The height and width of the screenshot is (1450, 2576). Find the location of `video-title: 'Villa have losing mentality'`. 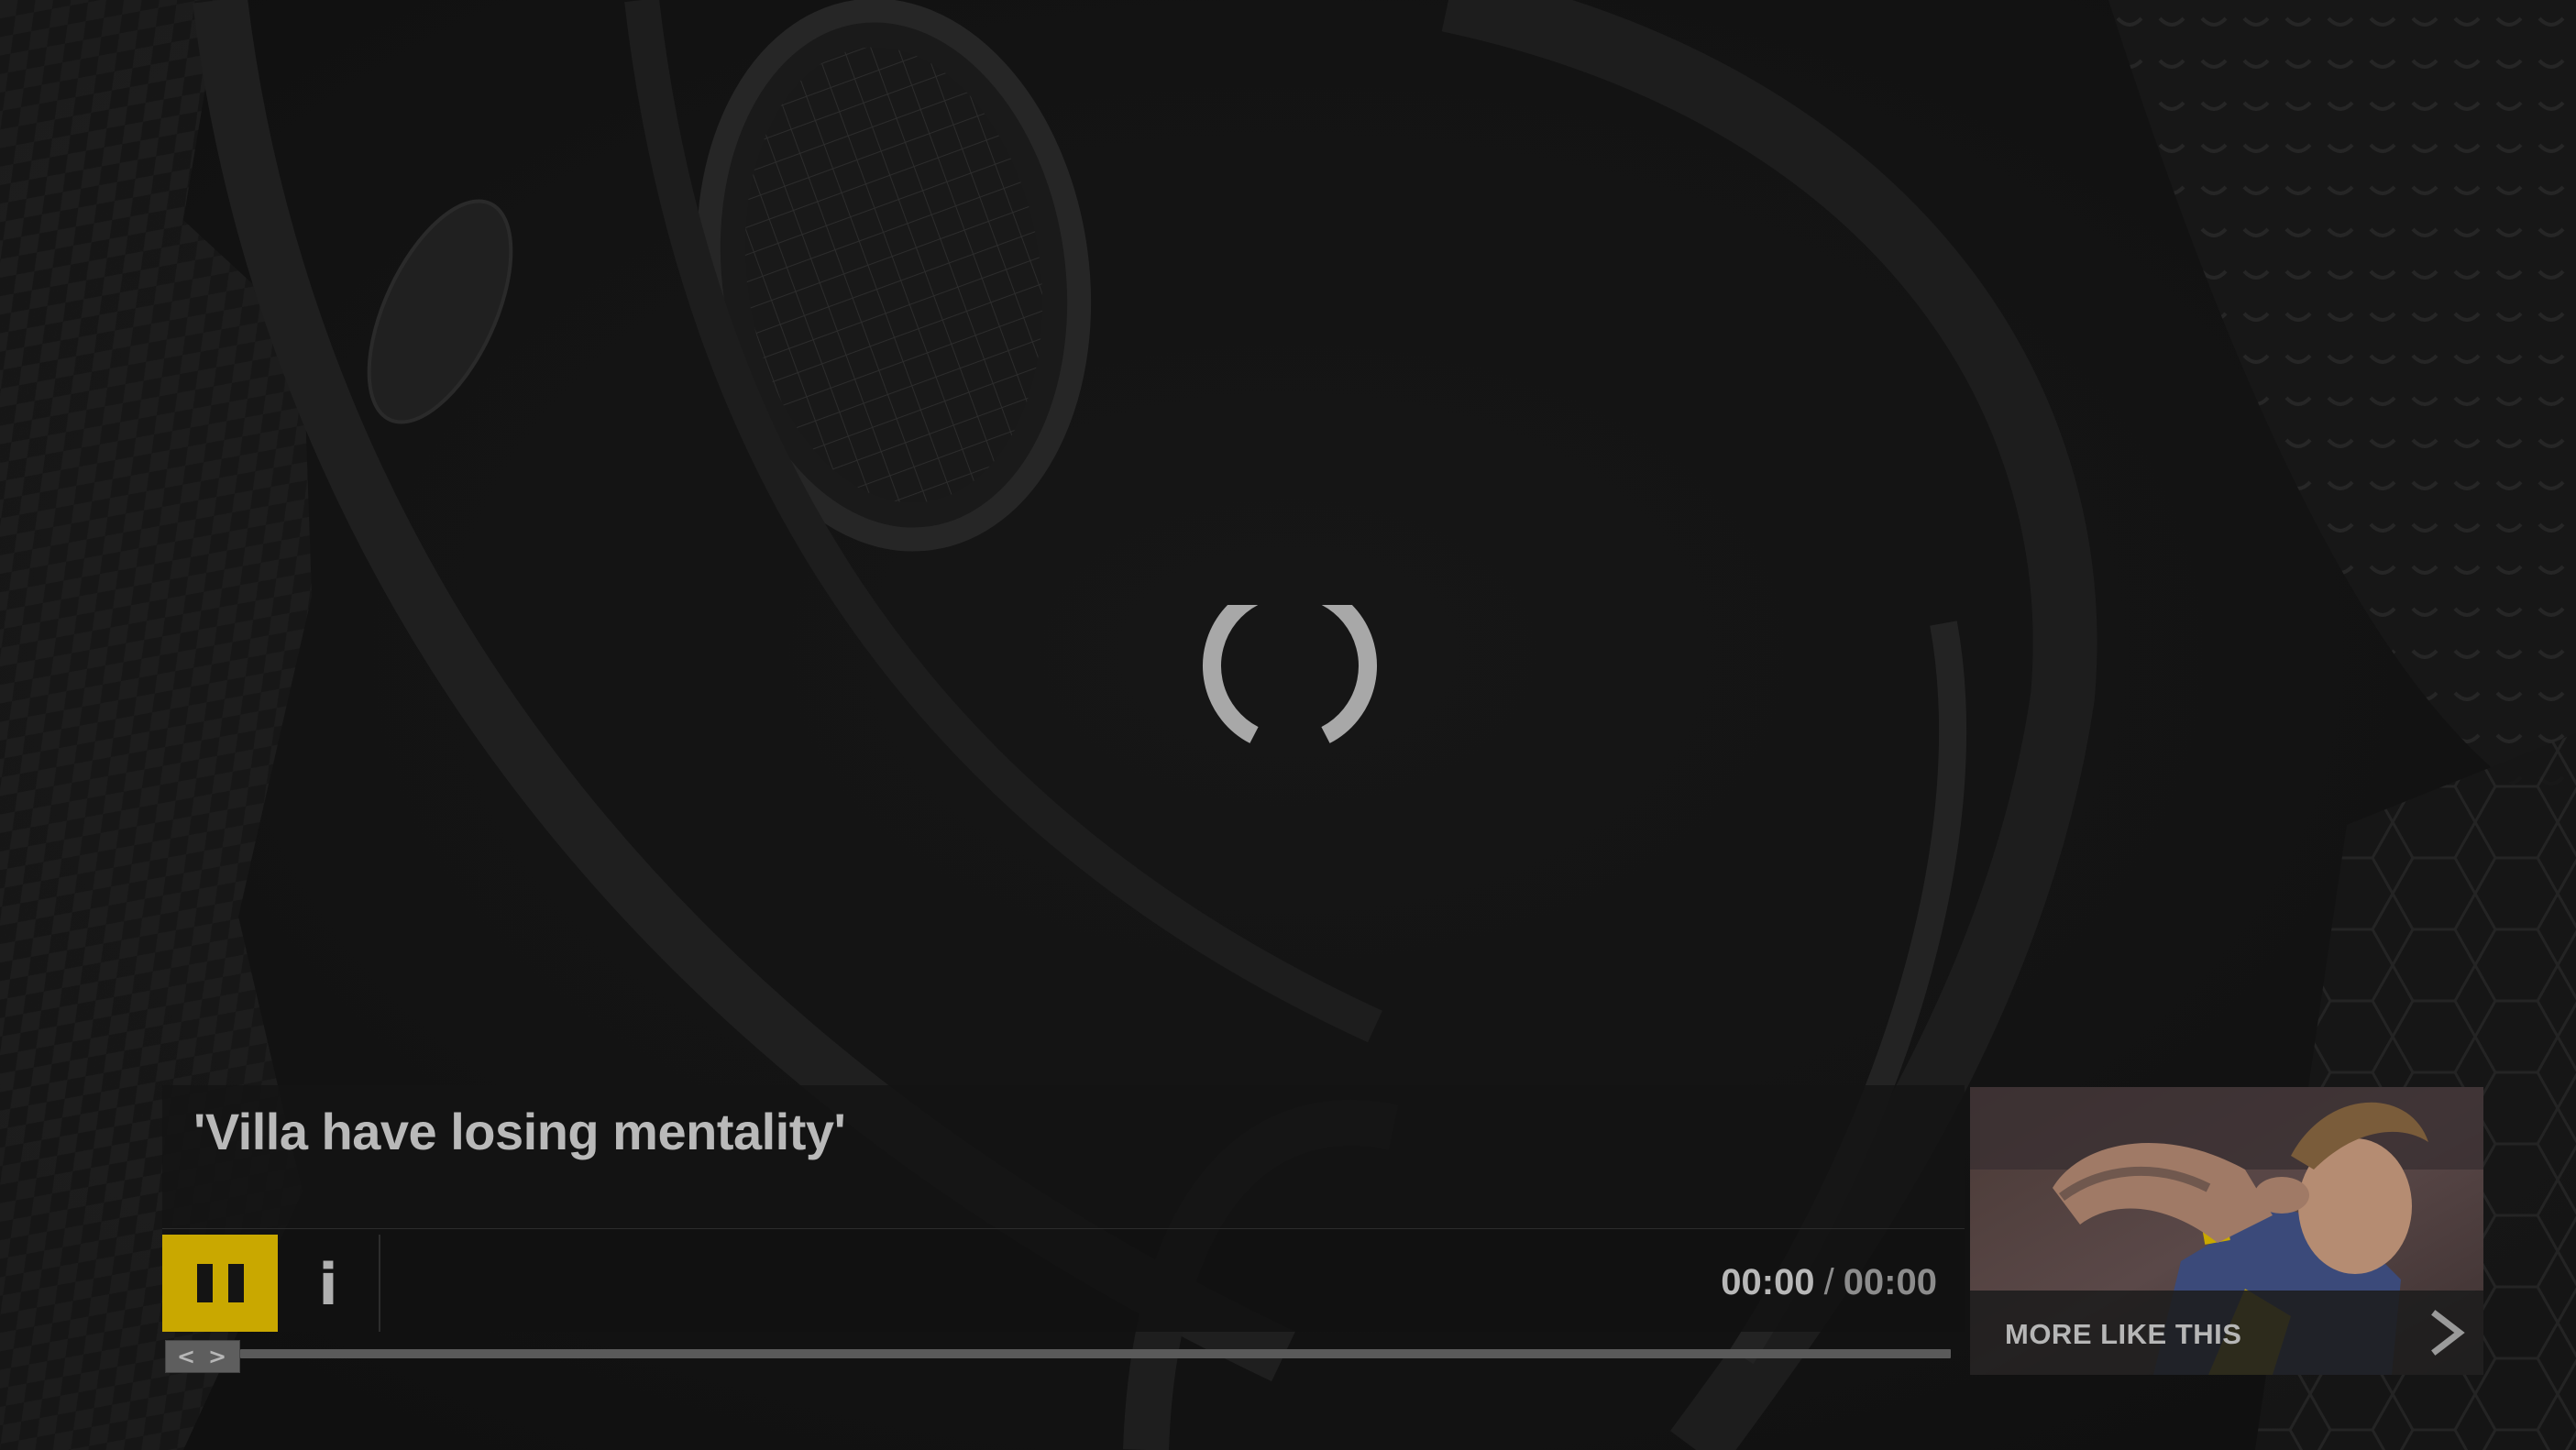

video-title: 'Villa have losing mentality' is located at coordinates (520, 1131).